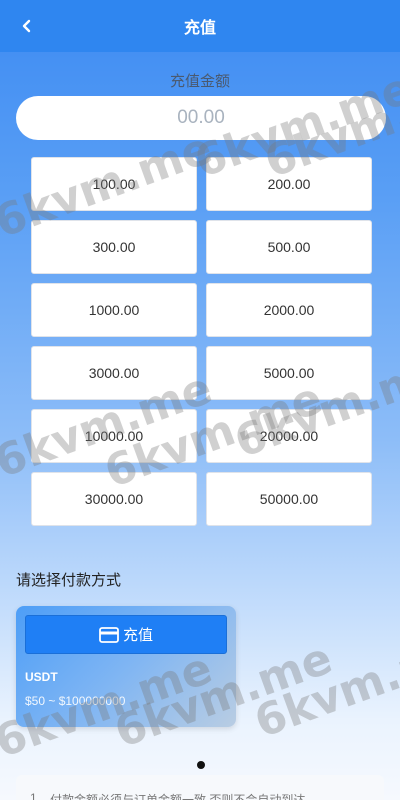 The width and height of the screenshot is (400, 800). I want to click on notice-text: 付款金额必须与订单金额一致,否则不会自动到达, so click(178, 796).